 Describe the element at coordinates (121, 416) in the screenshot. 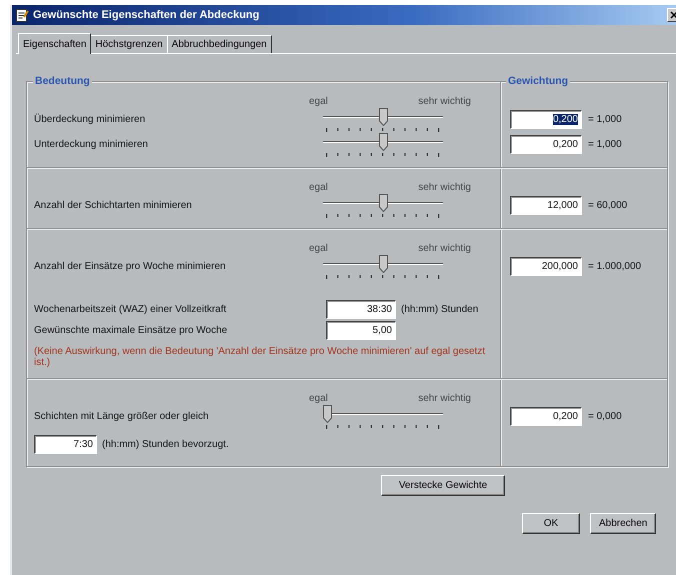

I see `row-label: Schichten mit Länge größer oder gleich` at that location.